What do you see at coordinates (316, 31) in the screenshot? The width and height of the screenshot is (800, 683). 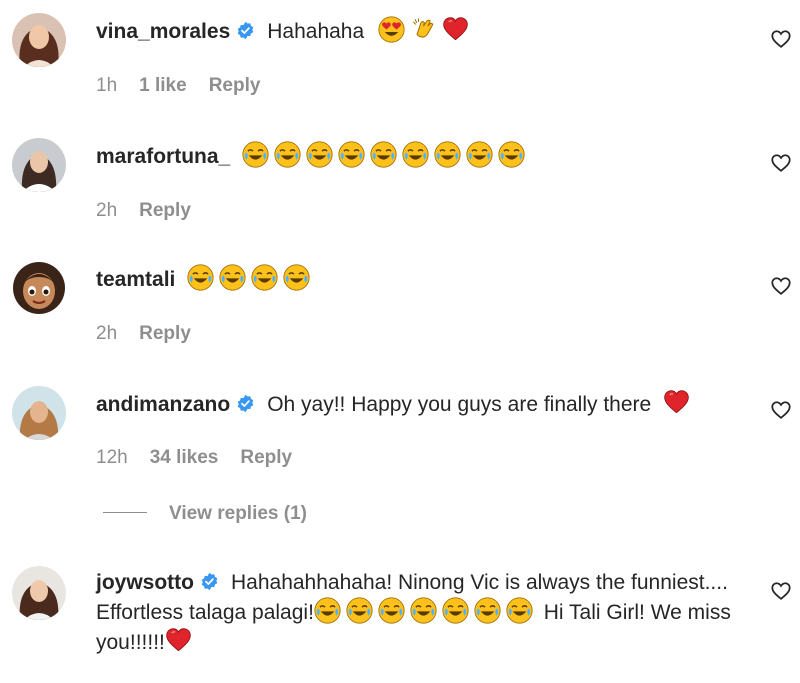 I see `comment-text: Hahahaha` at bounding box center [316, 31].